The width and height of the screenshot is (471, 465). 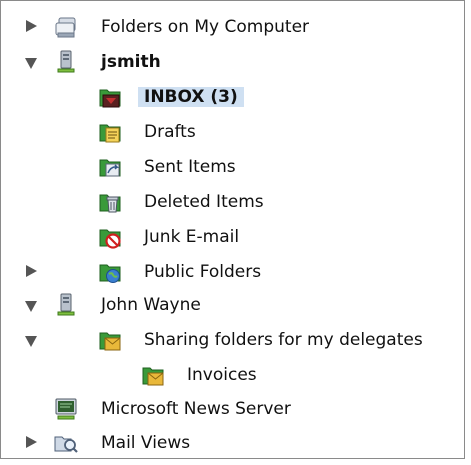 I want to click on tree-item-sent-items: Sent Items, so click(x=232, y=167).